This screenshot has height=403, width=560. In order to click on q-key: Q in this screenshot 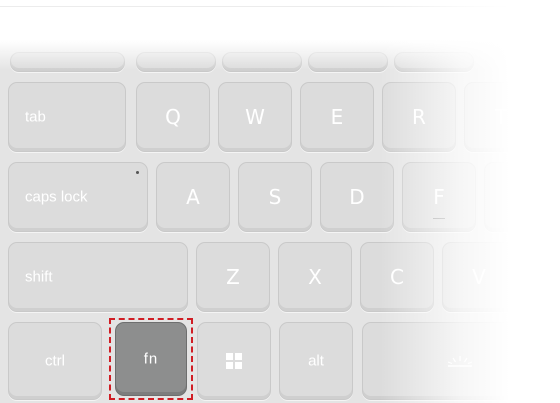, I will do `click(173, 117)`.